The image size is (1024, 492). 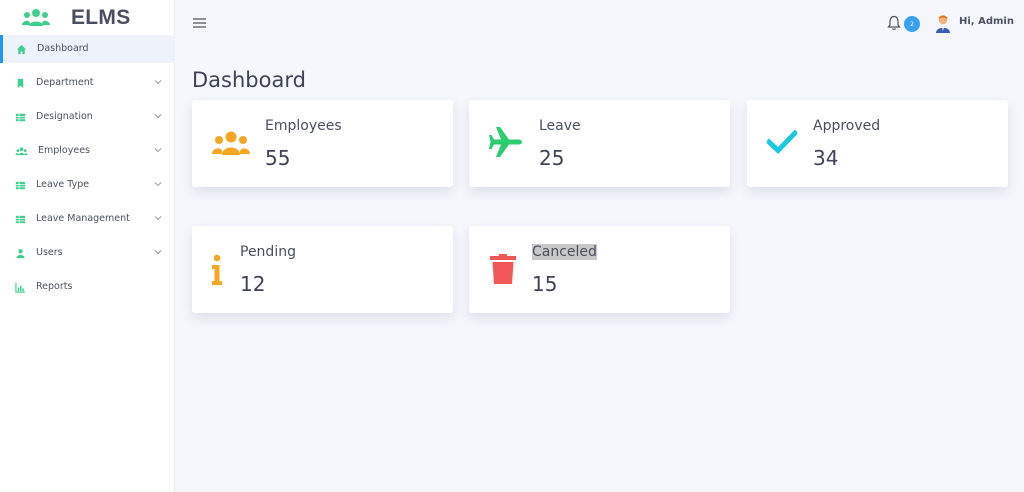 I want to click on sidebar-item-label: Employees, so click(x=64, y=150).